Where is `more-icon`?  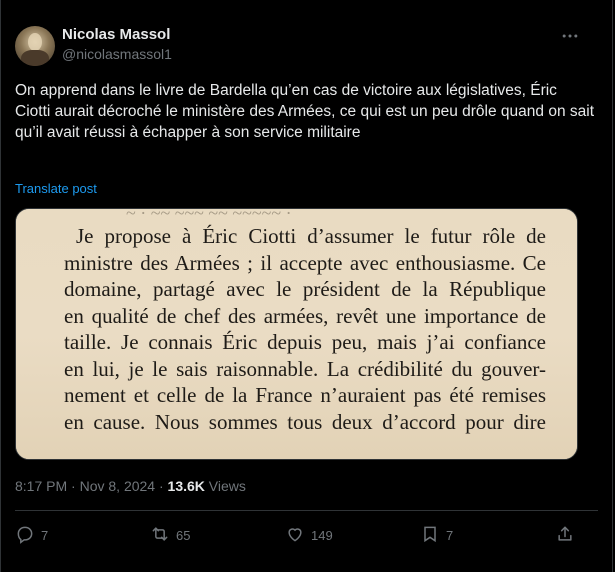 more-icon is located at coordinates (570, 38).